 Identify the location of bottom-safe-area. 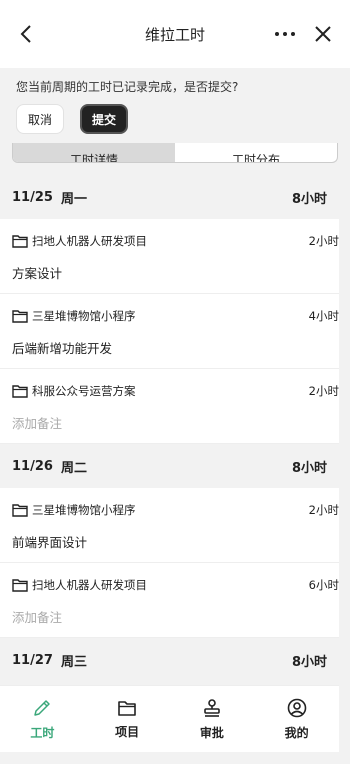
(175, 758).